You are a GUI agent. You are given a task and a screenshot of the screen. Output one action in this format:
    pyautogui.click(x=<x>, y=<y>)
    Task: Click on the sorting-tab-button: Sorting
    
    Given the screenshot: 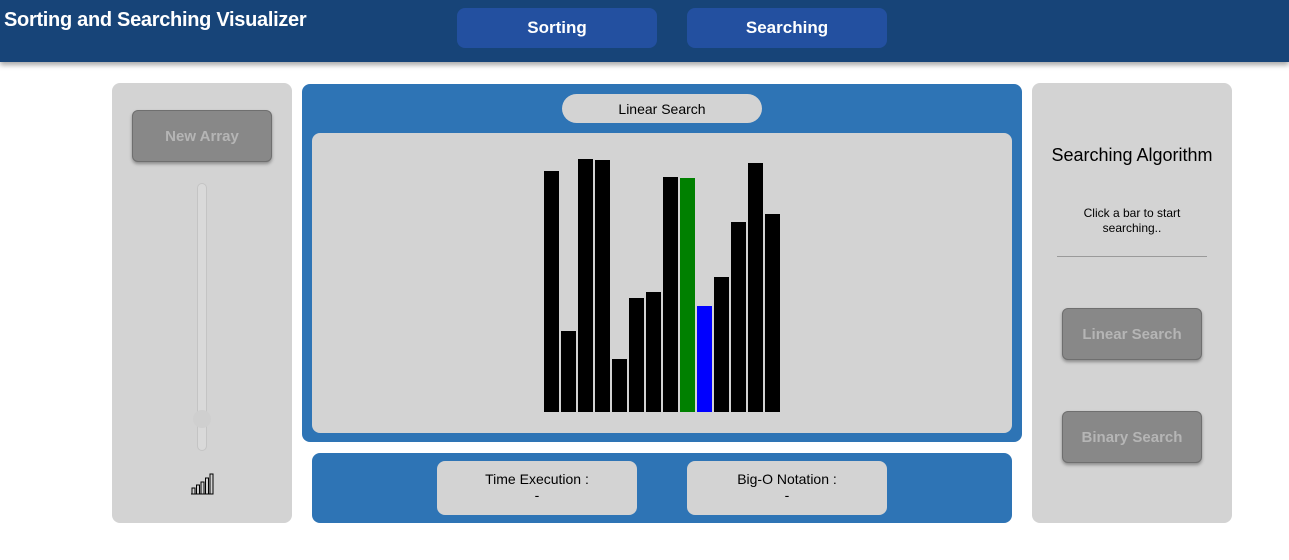 What is the action you would take?
    pyautogui.click(x=557, y=28)
    